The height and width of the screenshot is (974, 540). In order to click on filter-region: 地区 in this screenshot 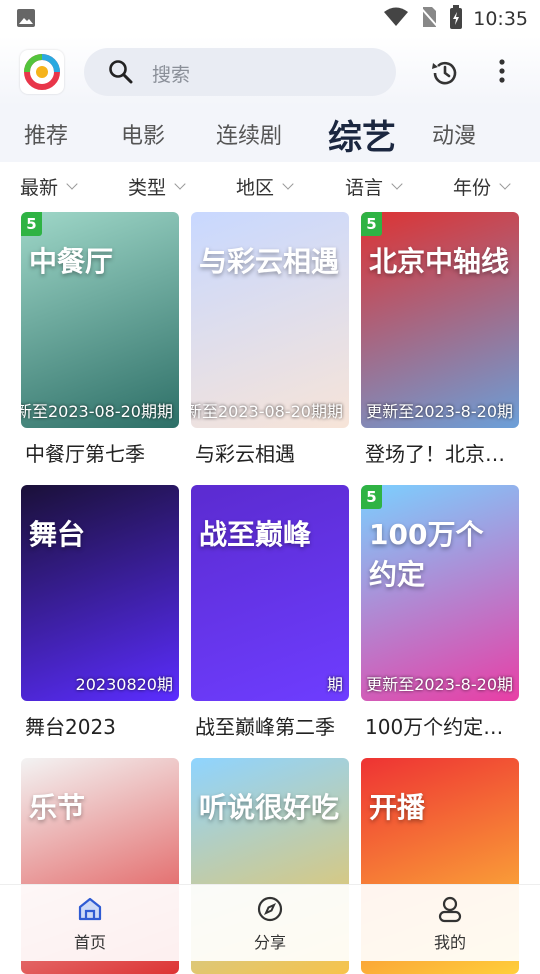, I will do `click(265, 186)`.